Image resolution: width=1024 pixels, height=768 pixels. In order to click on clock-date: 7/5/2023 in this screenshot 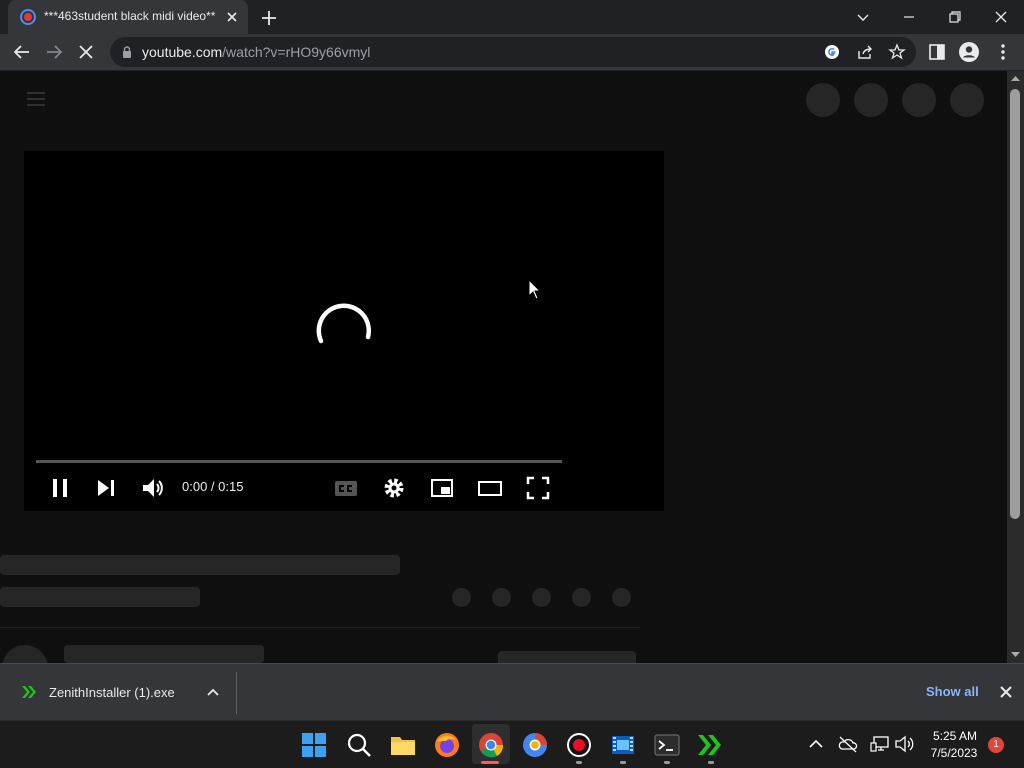, I will do `click(954, 753)`.